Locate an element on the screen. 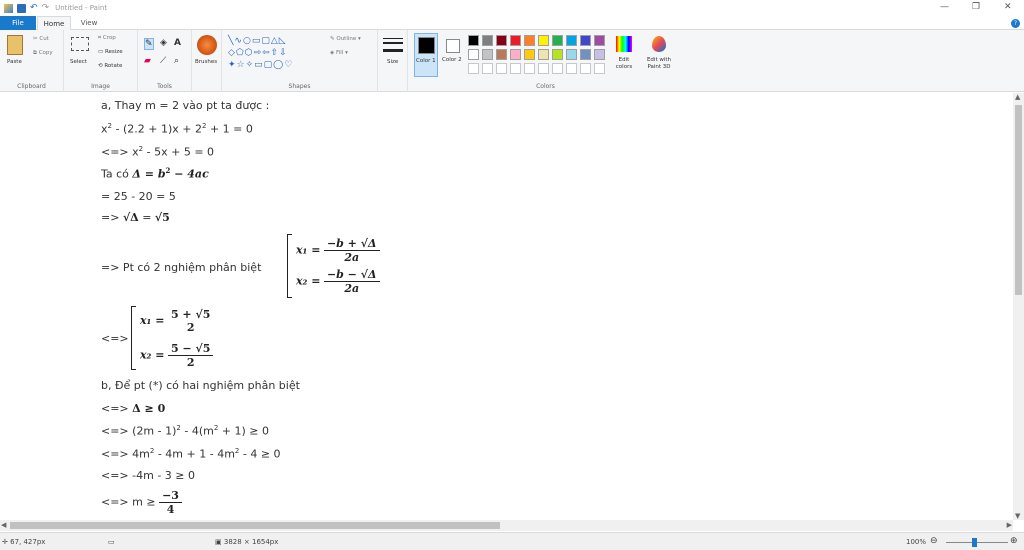  undo-icon: ↶ is located at coordinates (34, 8).